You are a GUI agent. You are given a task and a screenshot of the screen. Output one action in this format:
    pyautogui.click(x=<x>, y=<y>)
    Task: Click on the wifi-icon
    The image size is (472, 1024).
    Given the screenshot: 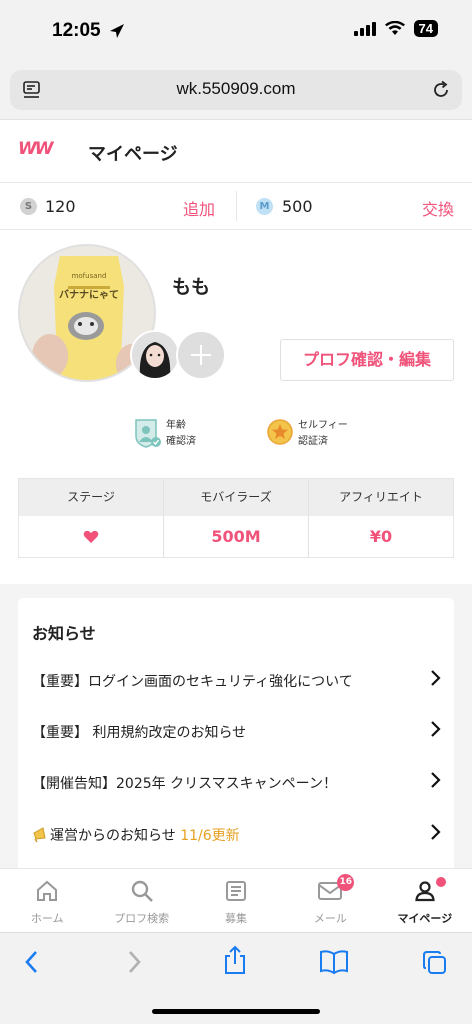 What is the action you would take?
    pyautogui.click(x=394, y=28)
    